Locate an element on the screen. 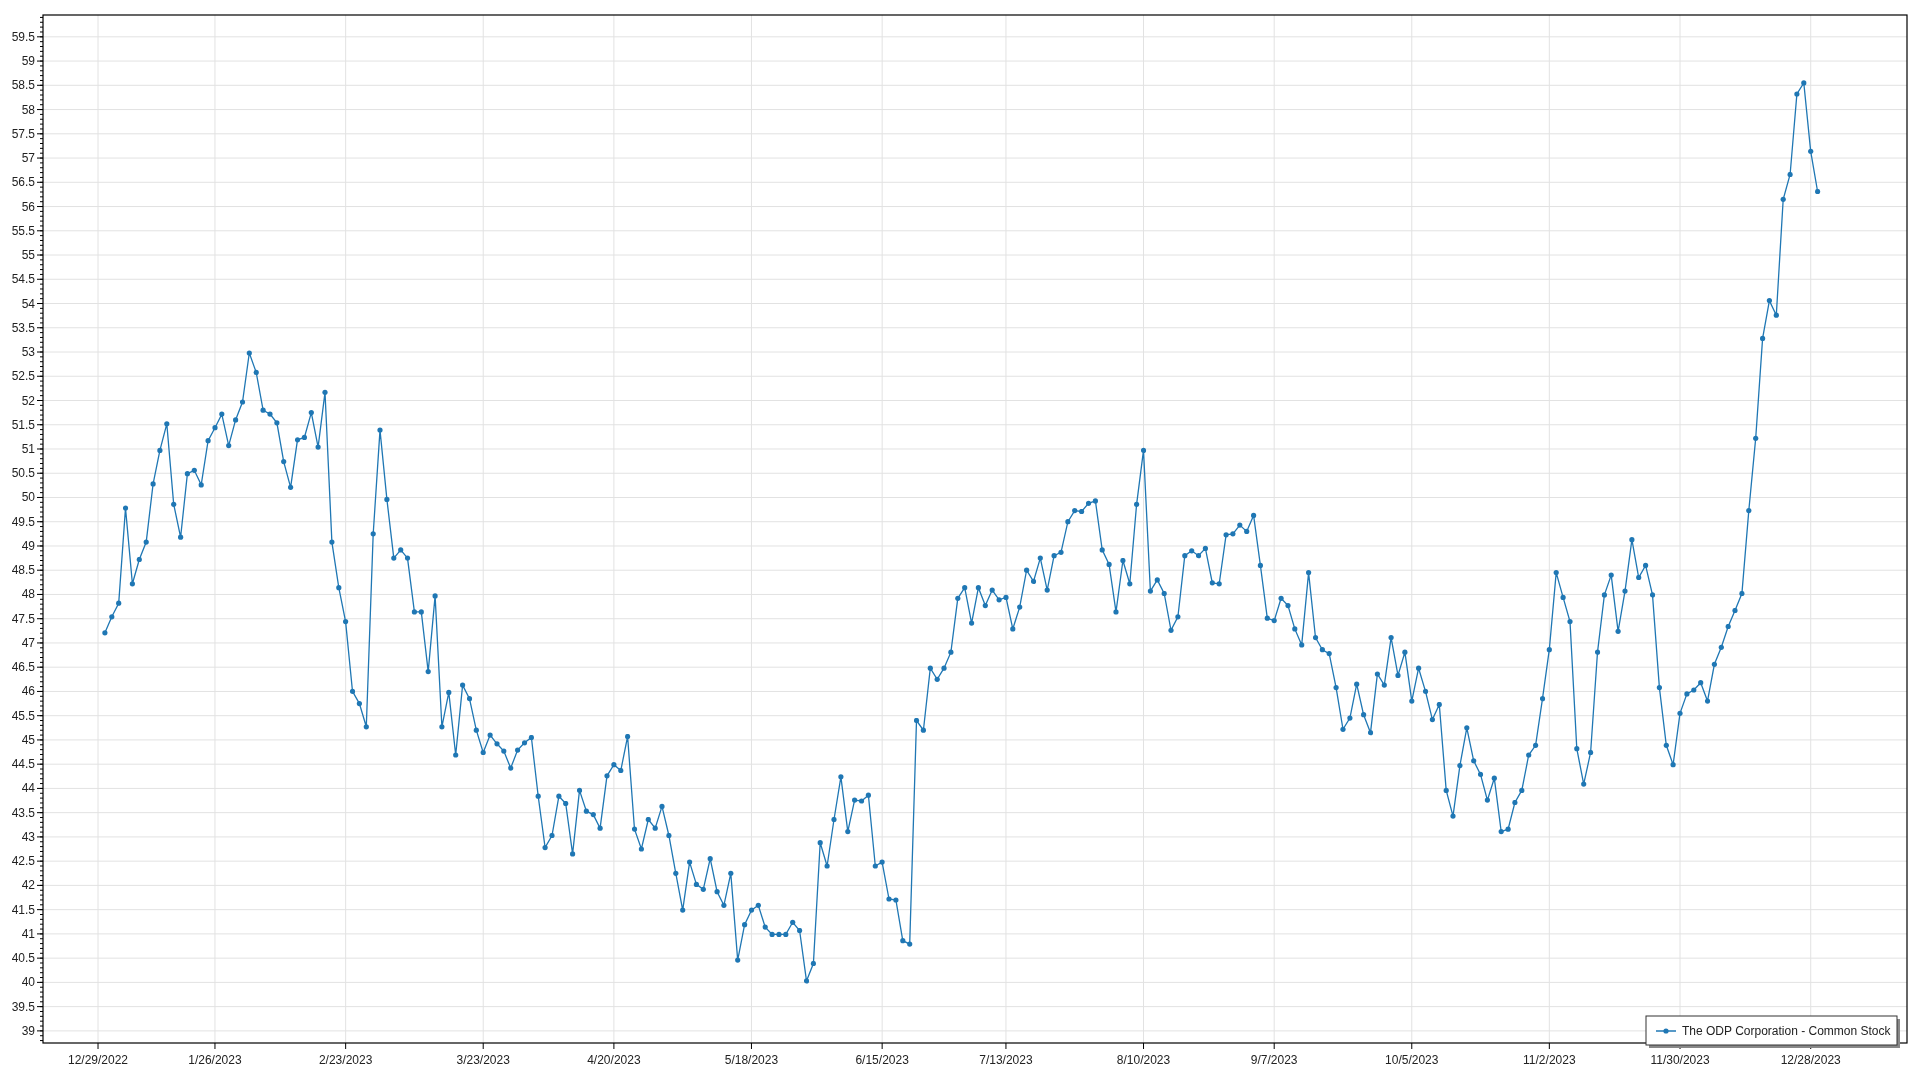 The image size is (1920, 1080). y-tick-label: 48 is located at coordinates (28, 594).